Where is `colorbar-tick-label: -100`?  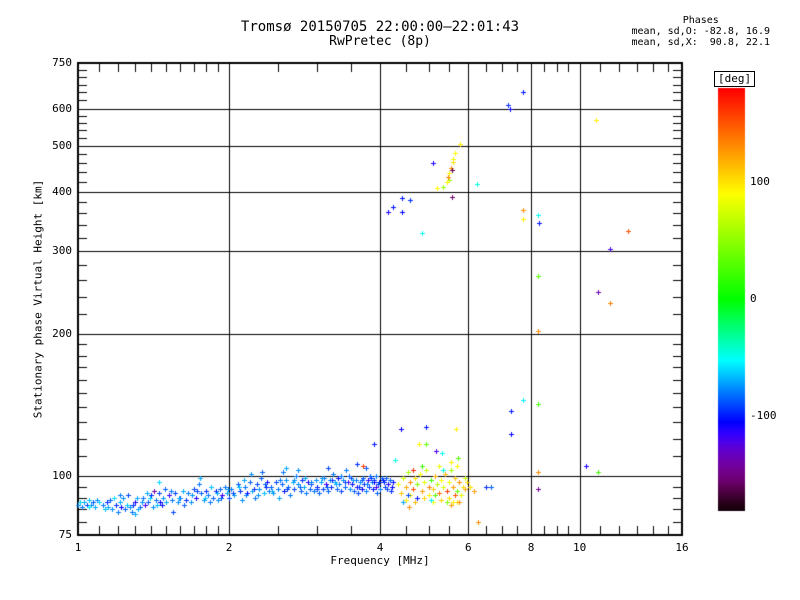
colorbar-tick-label: -100 is located at coordinates (763, 416).